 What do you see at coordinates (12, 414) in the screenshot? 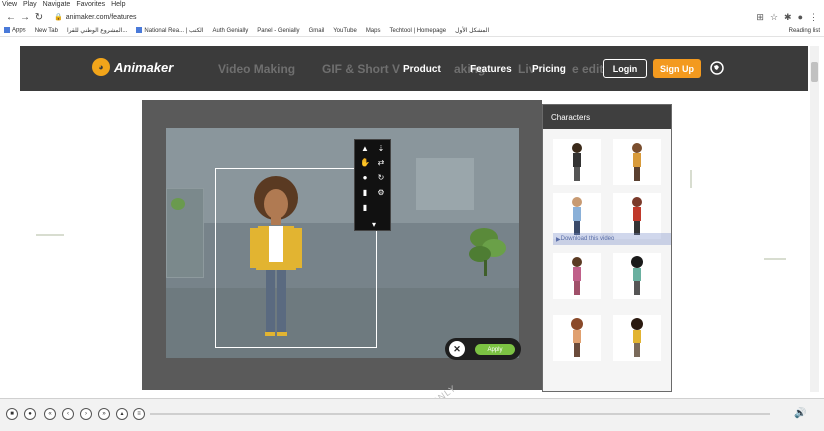
I see `stop-icon: ■` at bounding box center [12, 414].